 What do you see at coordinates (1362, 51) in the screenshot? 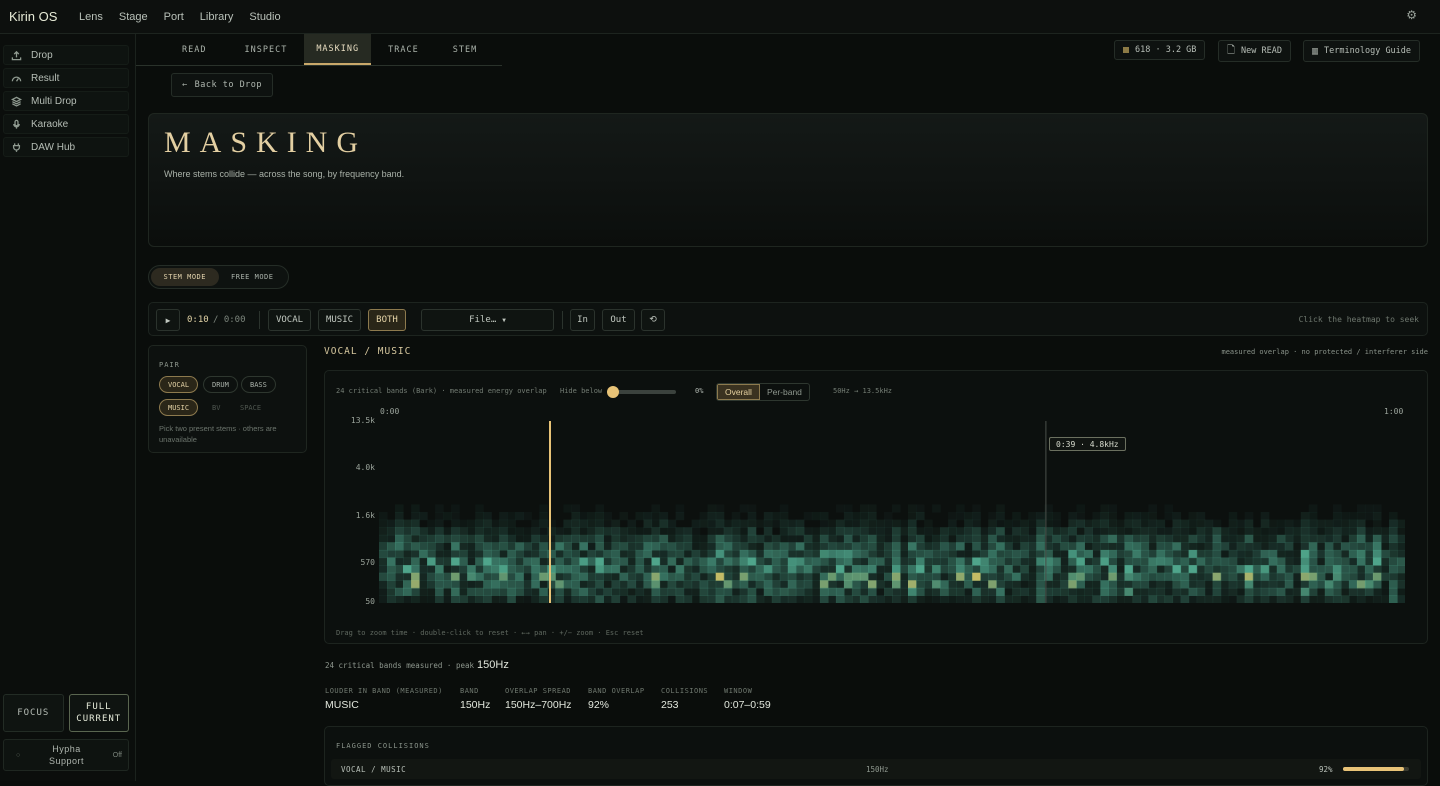
I see `terminology-guide-button: ▥ Terminology Guide` at bounding box center [1362, 51].